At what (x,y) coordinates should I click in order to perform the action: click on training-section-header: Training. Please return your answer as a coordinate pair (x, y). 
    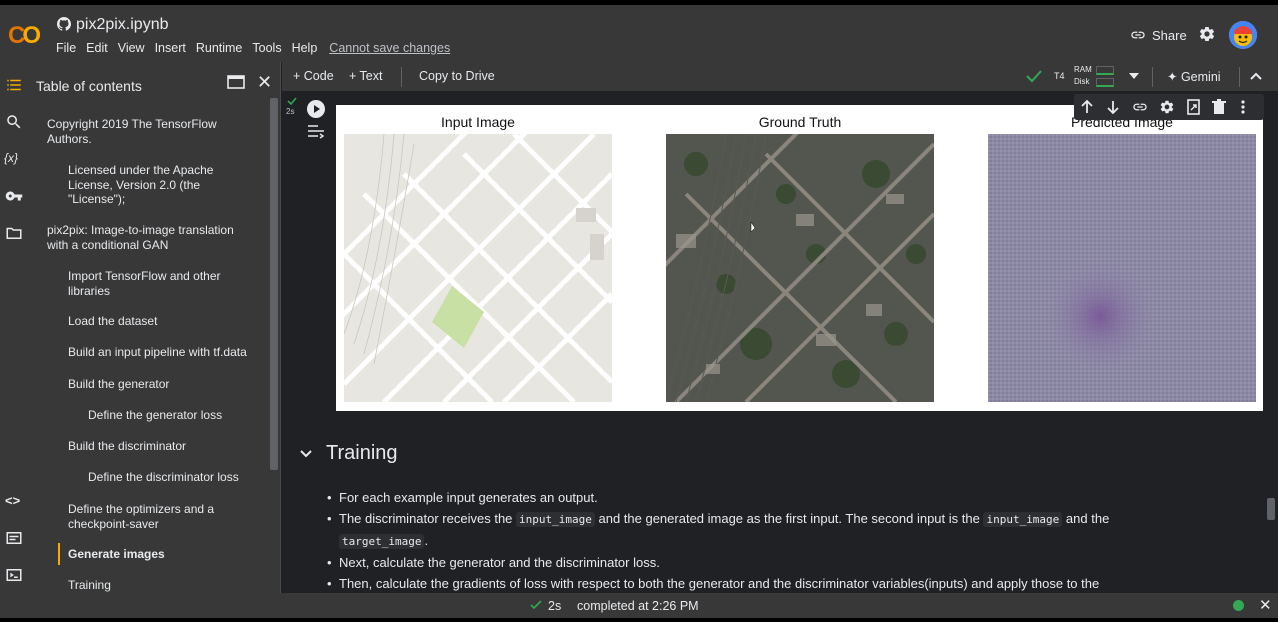
    Looking at the image, I should click on (349, 453).